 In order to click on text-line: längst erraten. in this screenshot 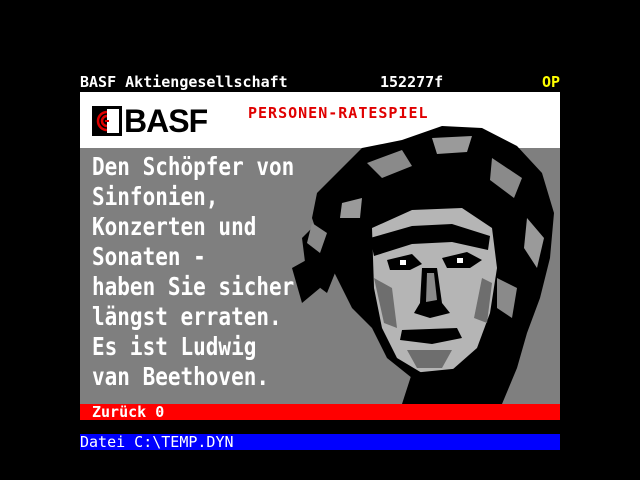, I will do `click(187, 316)`.